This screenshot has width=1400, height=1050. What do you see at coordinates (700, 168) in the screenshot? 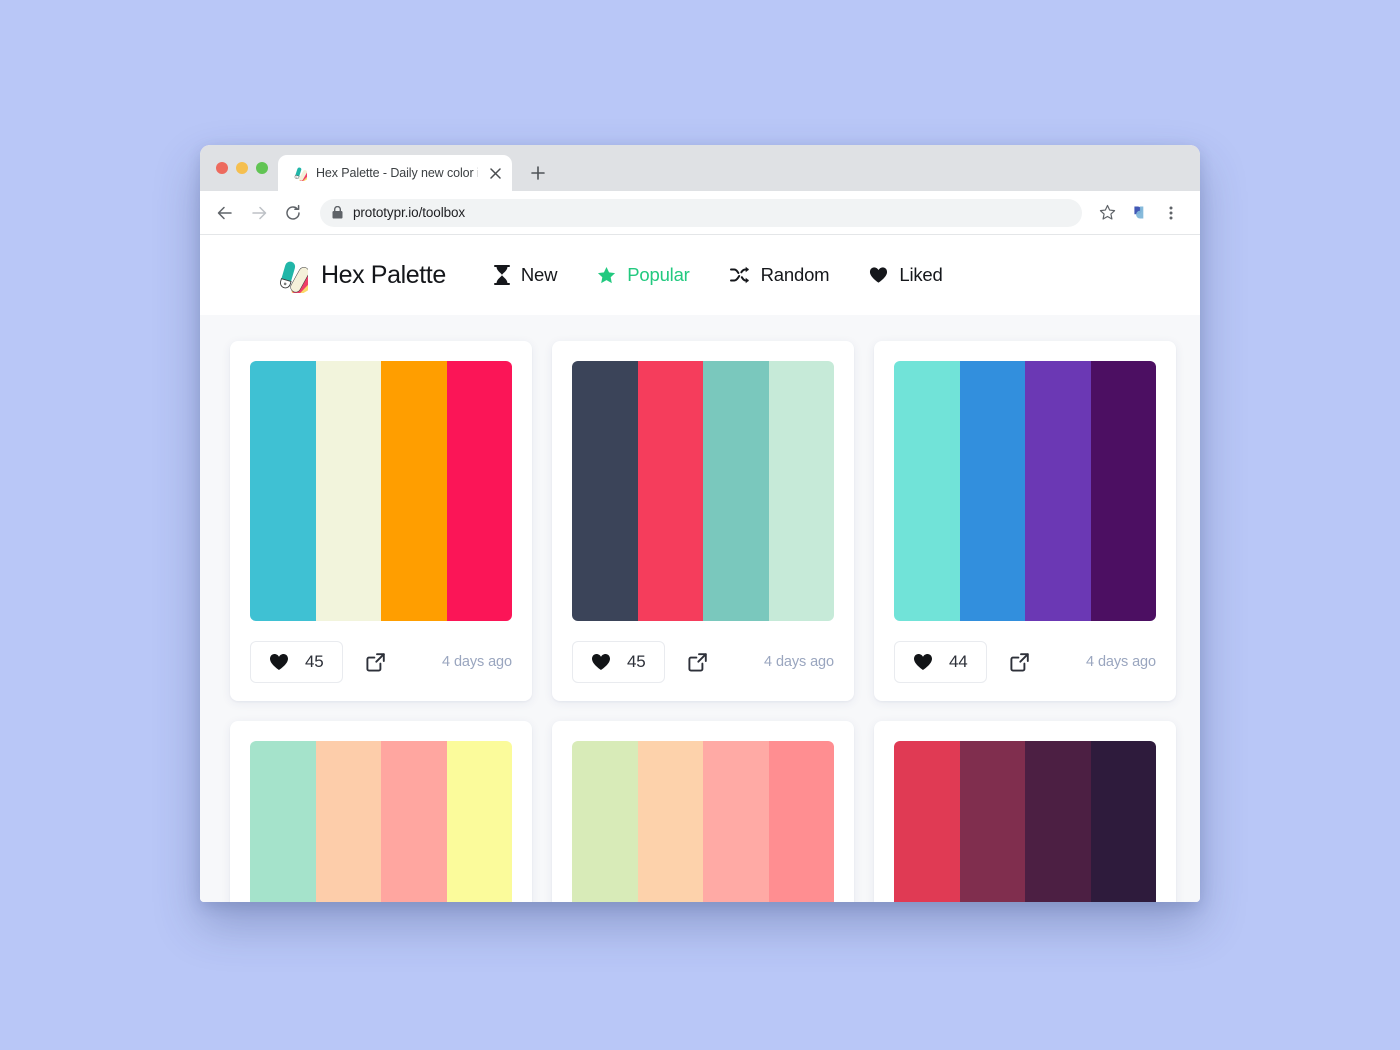
I see `browser-tab-strip: Hex Palette - Daily new color insp` at bounding box center [700, 168].